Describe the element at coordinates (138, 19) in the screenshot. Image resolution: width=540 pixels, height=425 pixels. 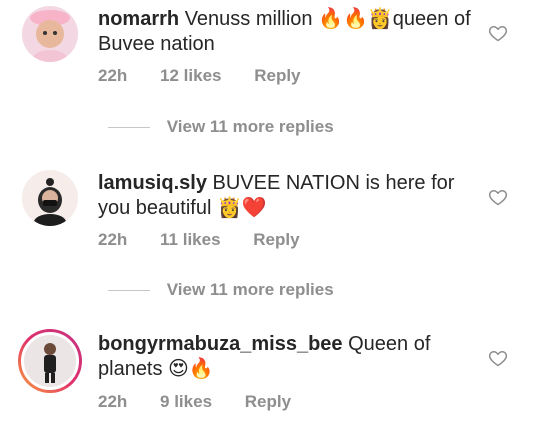
I see `comment-username: nomarrh` at that location.